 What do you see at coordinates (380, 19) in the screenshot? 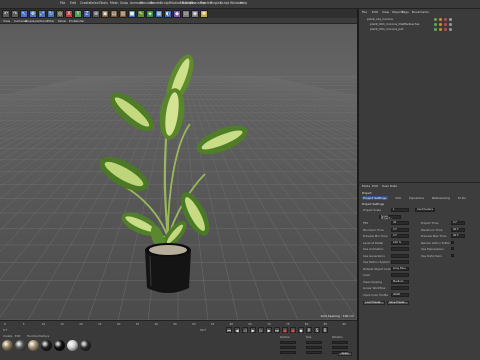
I see `object-row: plant_obj_Corona` at bounding box center [380, 19].